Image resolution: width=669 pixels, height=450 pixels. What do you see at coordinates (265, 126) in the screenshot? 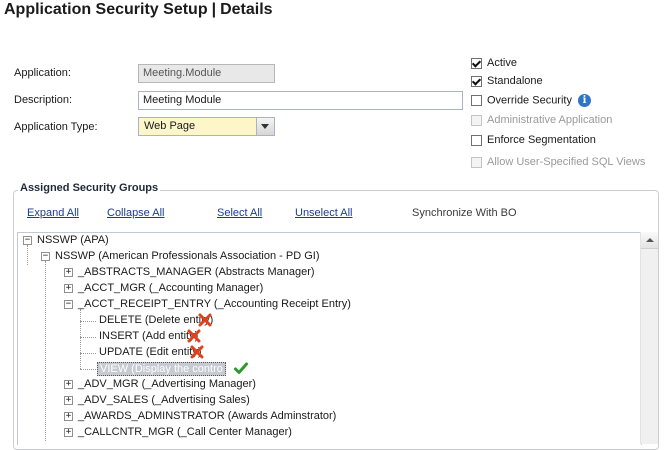
I see `dropdown-arrow-icon` at bounding box center [265, 126].